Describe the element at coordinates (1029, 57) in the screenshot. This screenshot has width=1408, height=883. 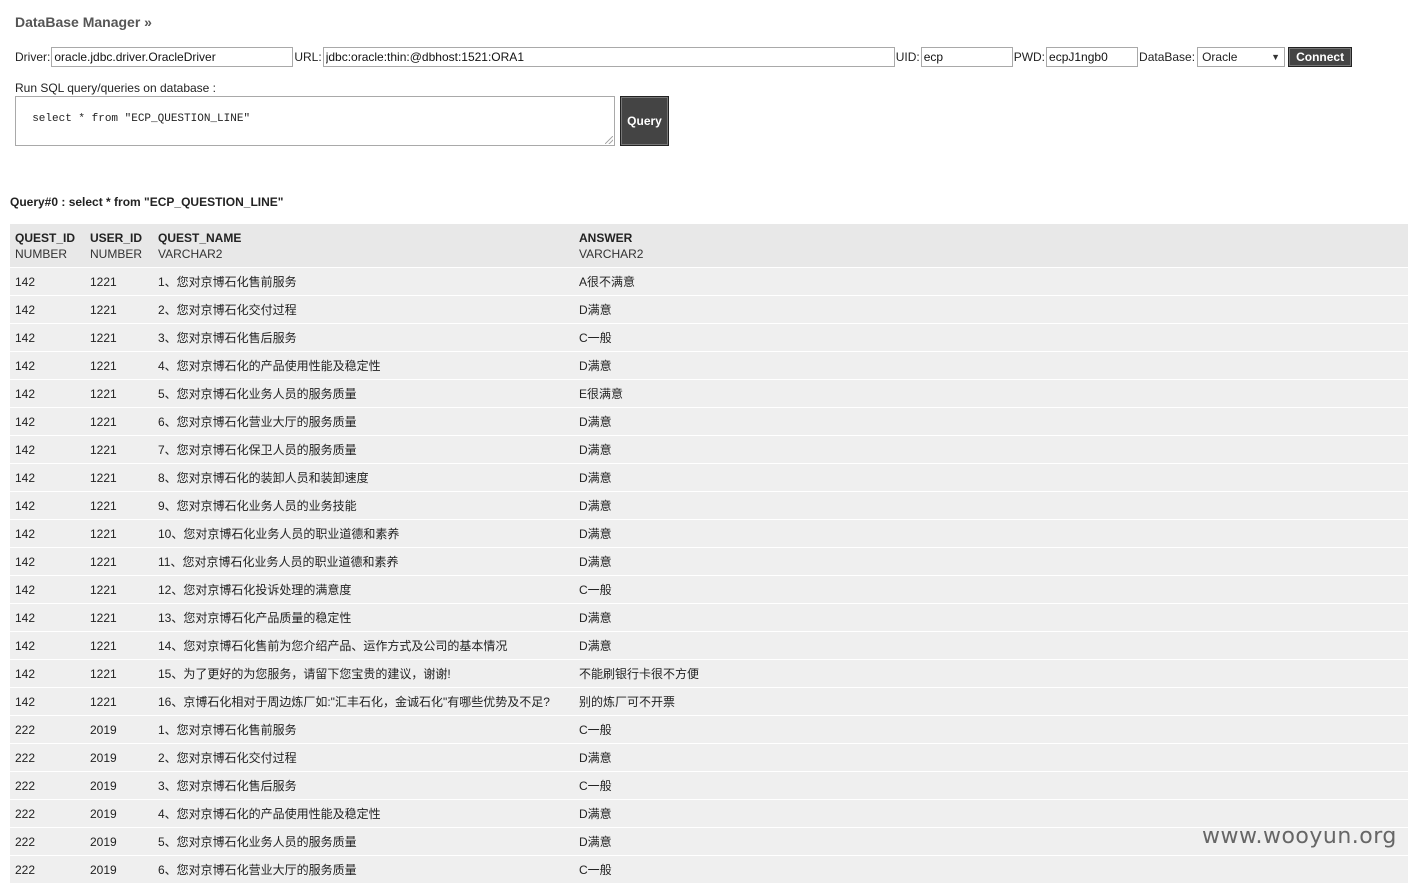
I see `pwd-label: PWD:` at that location.